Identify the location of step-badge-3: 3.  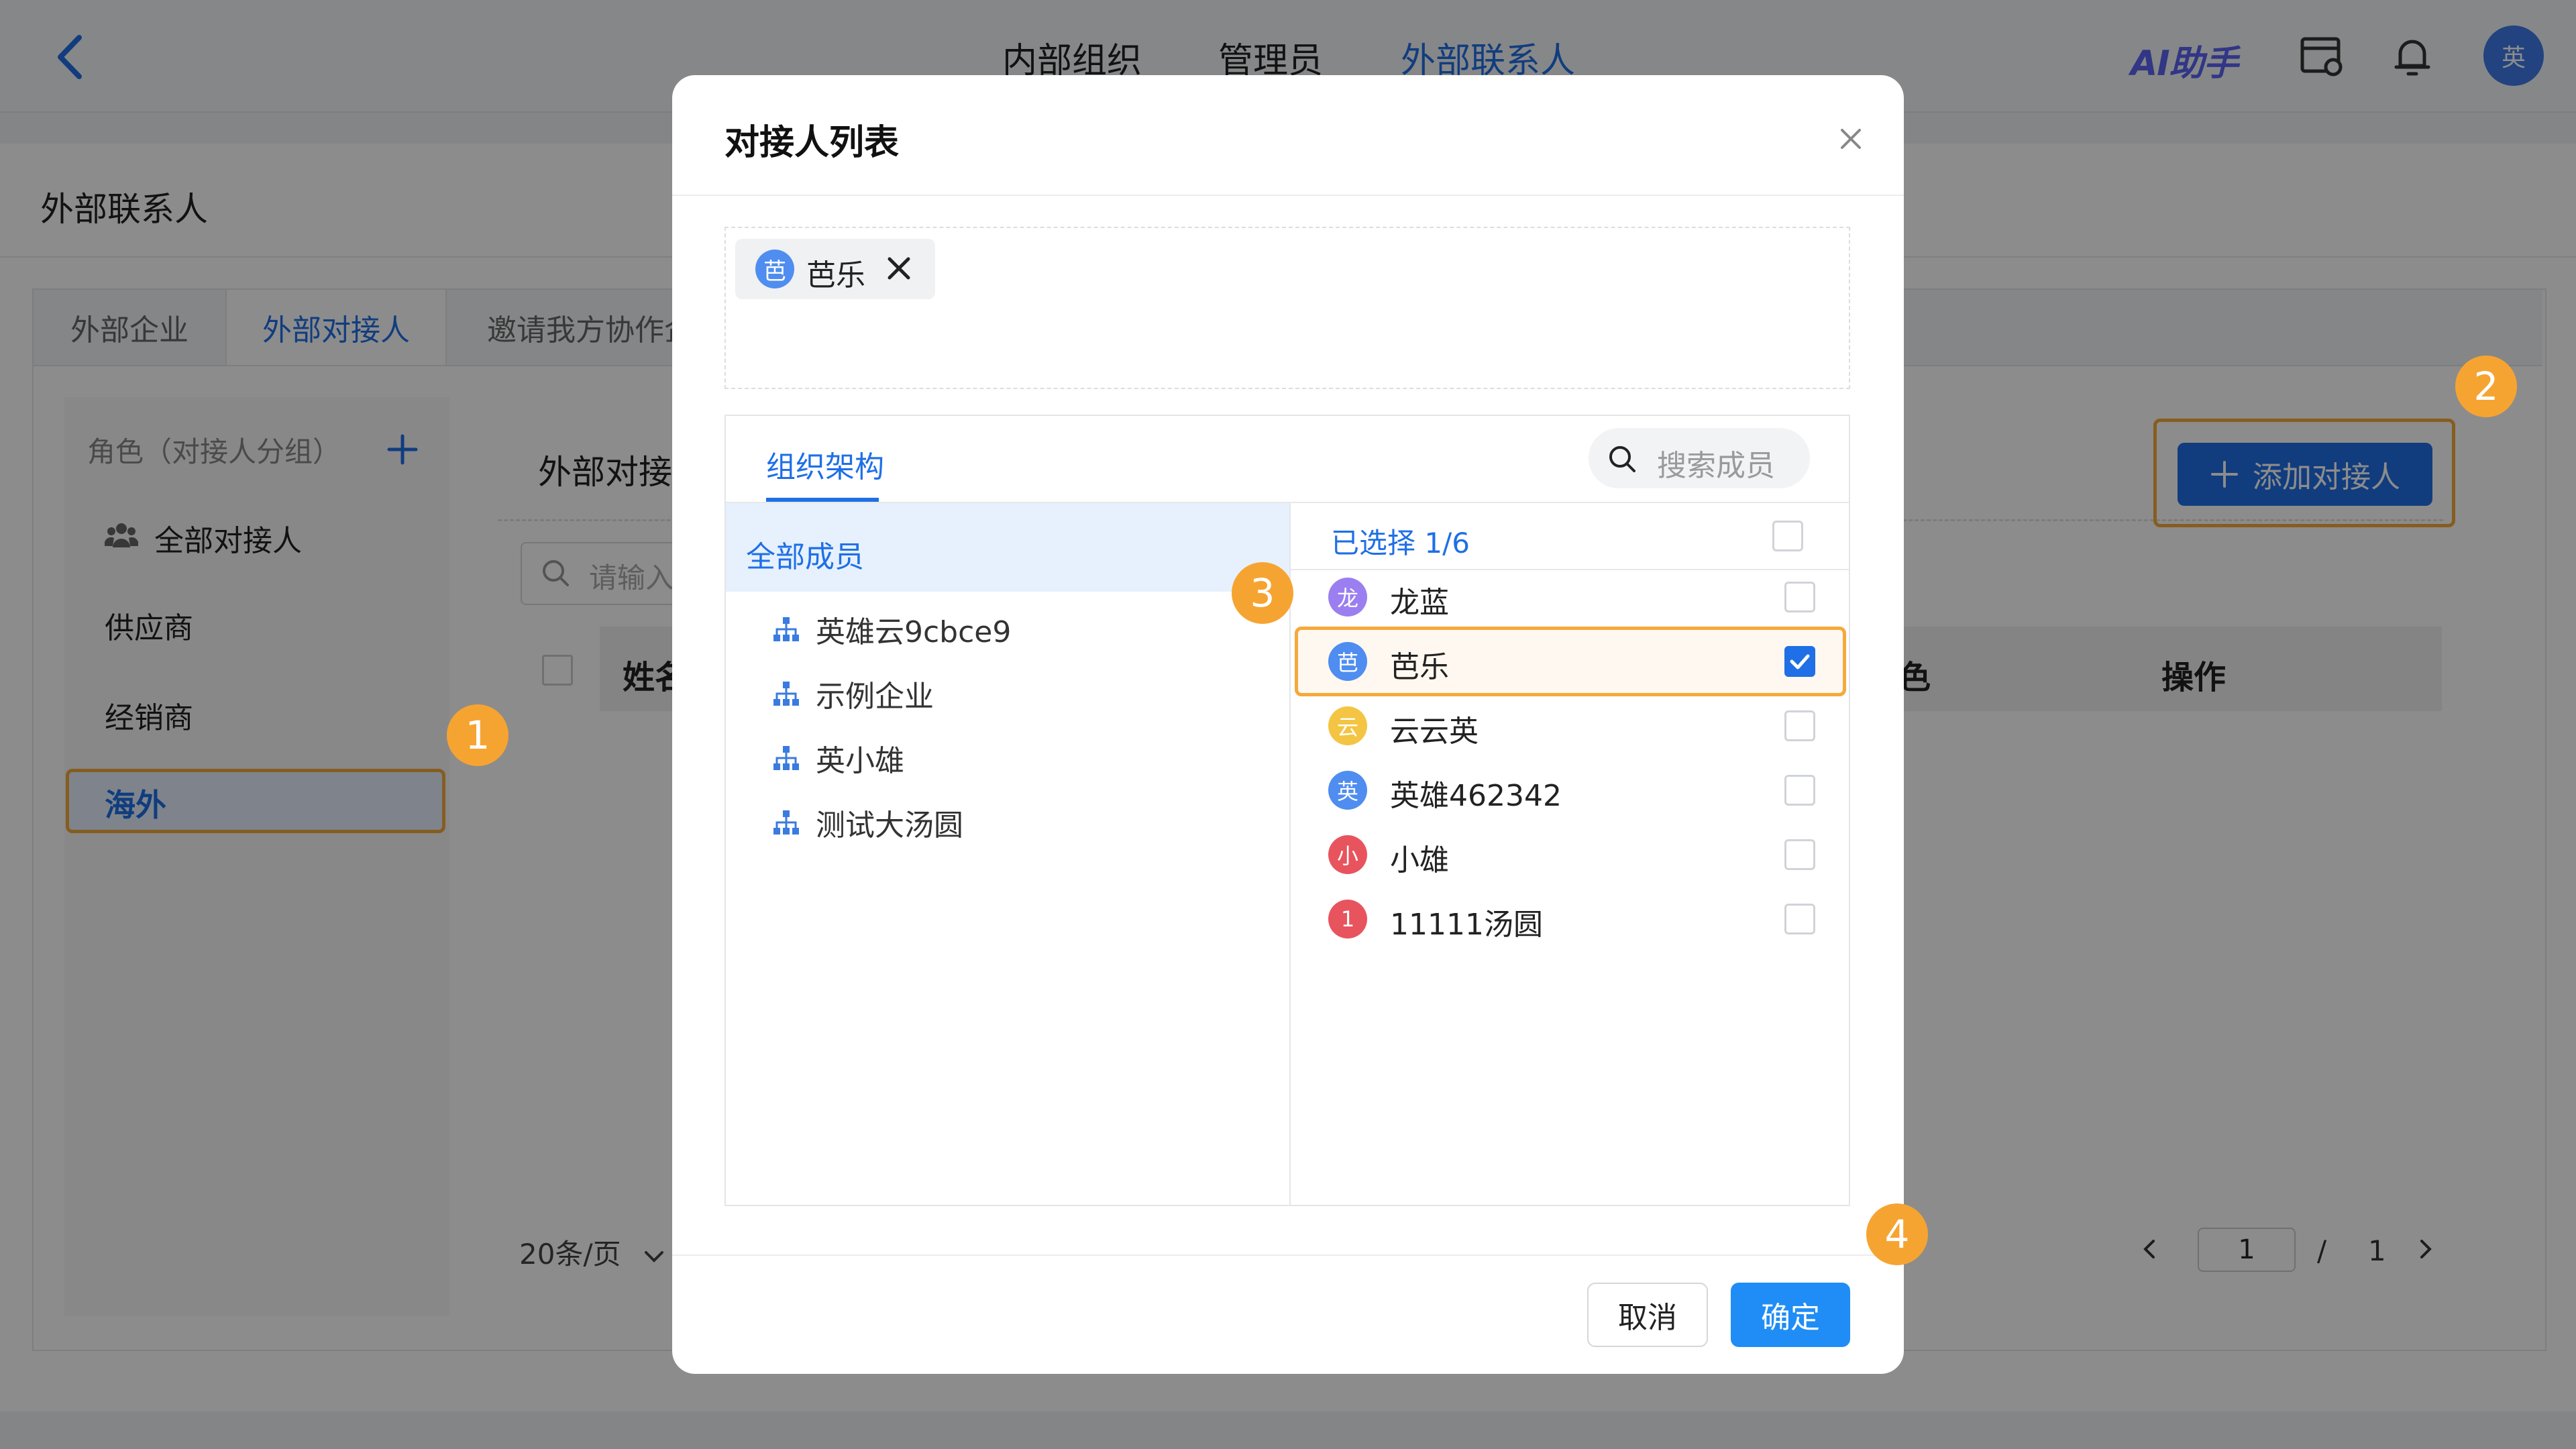
(1262, 593).